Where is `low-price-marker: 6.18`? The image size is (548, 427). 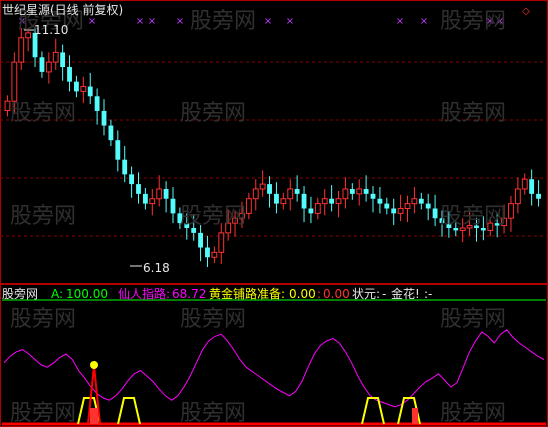
low-price-marker: 6.18 is located at coordinates (156, 268).